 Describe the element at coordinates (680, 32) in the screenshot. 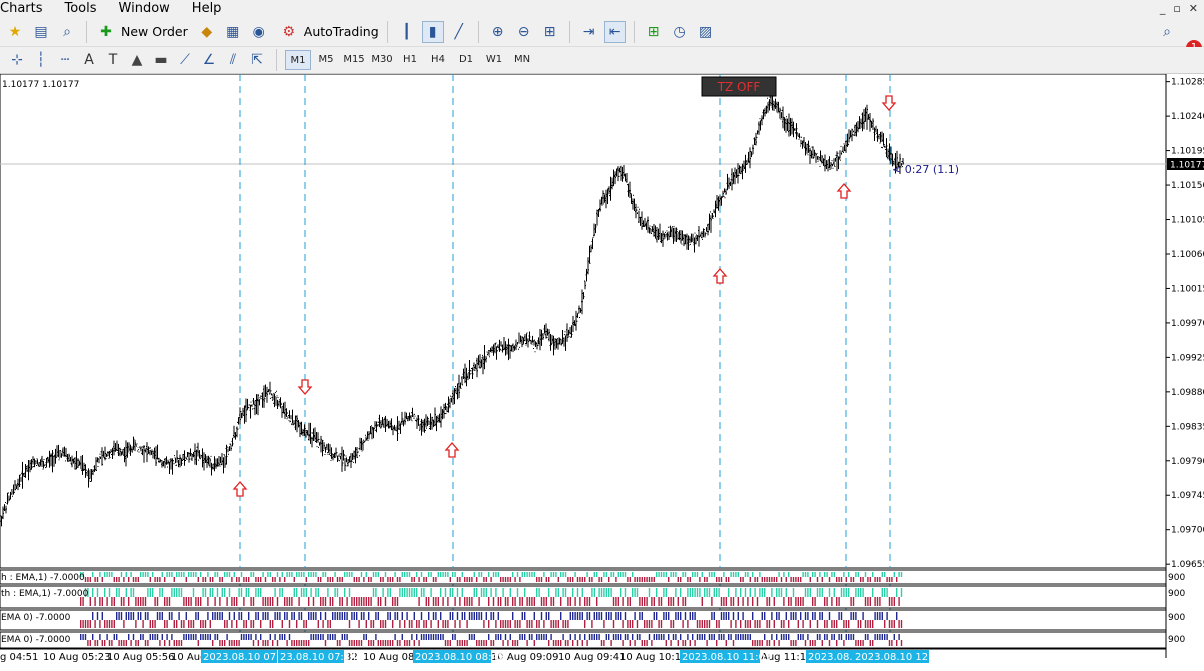

I see `periods-icon: ◷` at that location.